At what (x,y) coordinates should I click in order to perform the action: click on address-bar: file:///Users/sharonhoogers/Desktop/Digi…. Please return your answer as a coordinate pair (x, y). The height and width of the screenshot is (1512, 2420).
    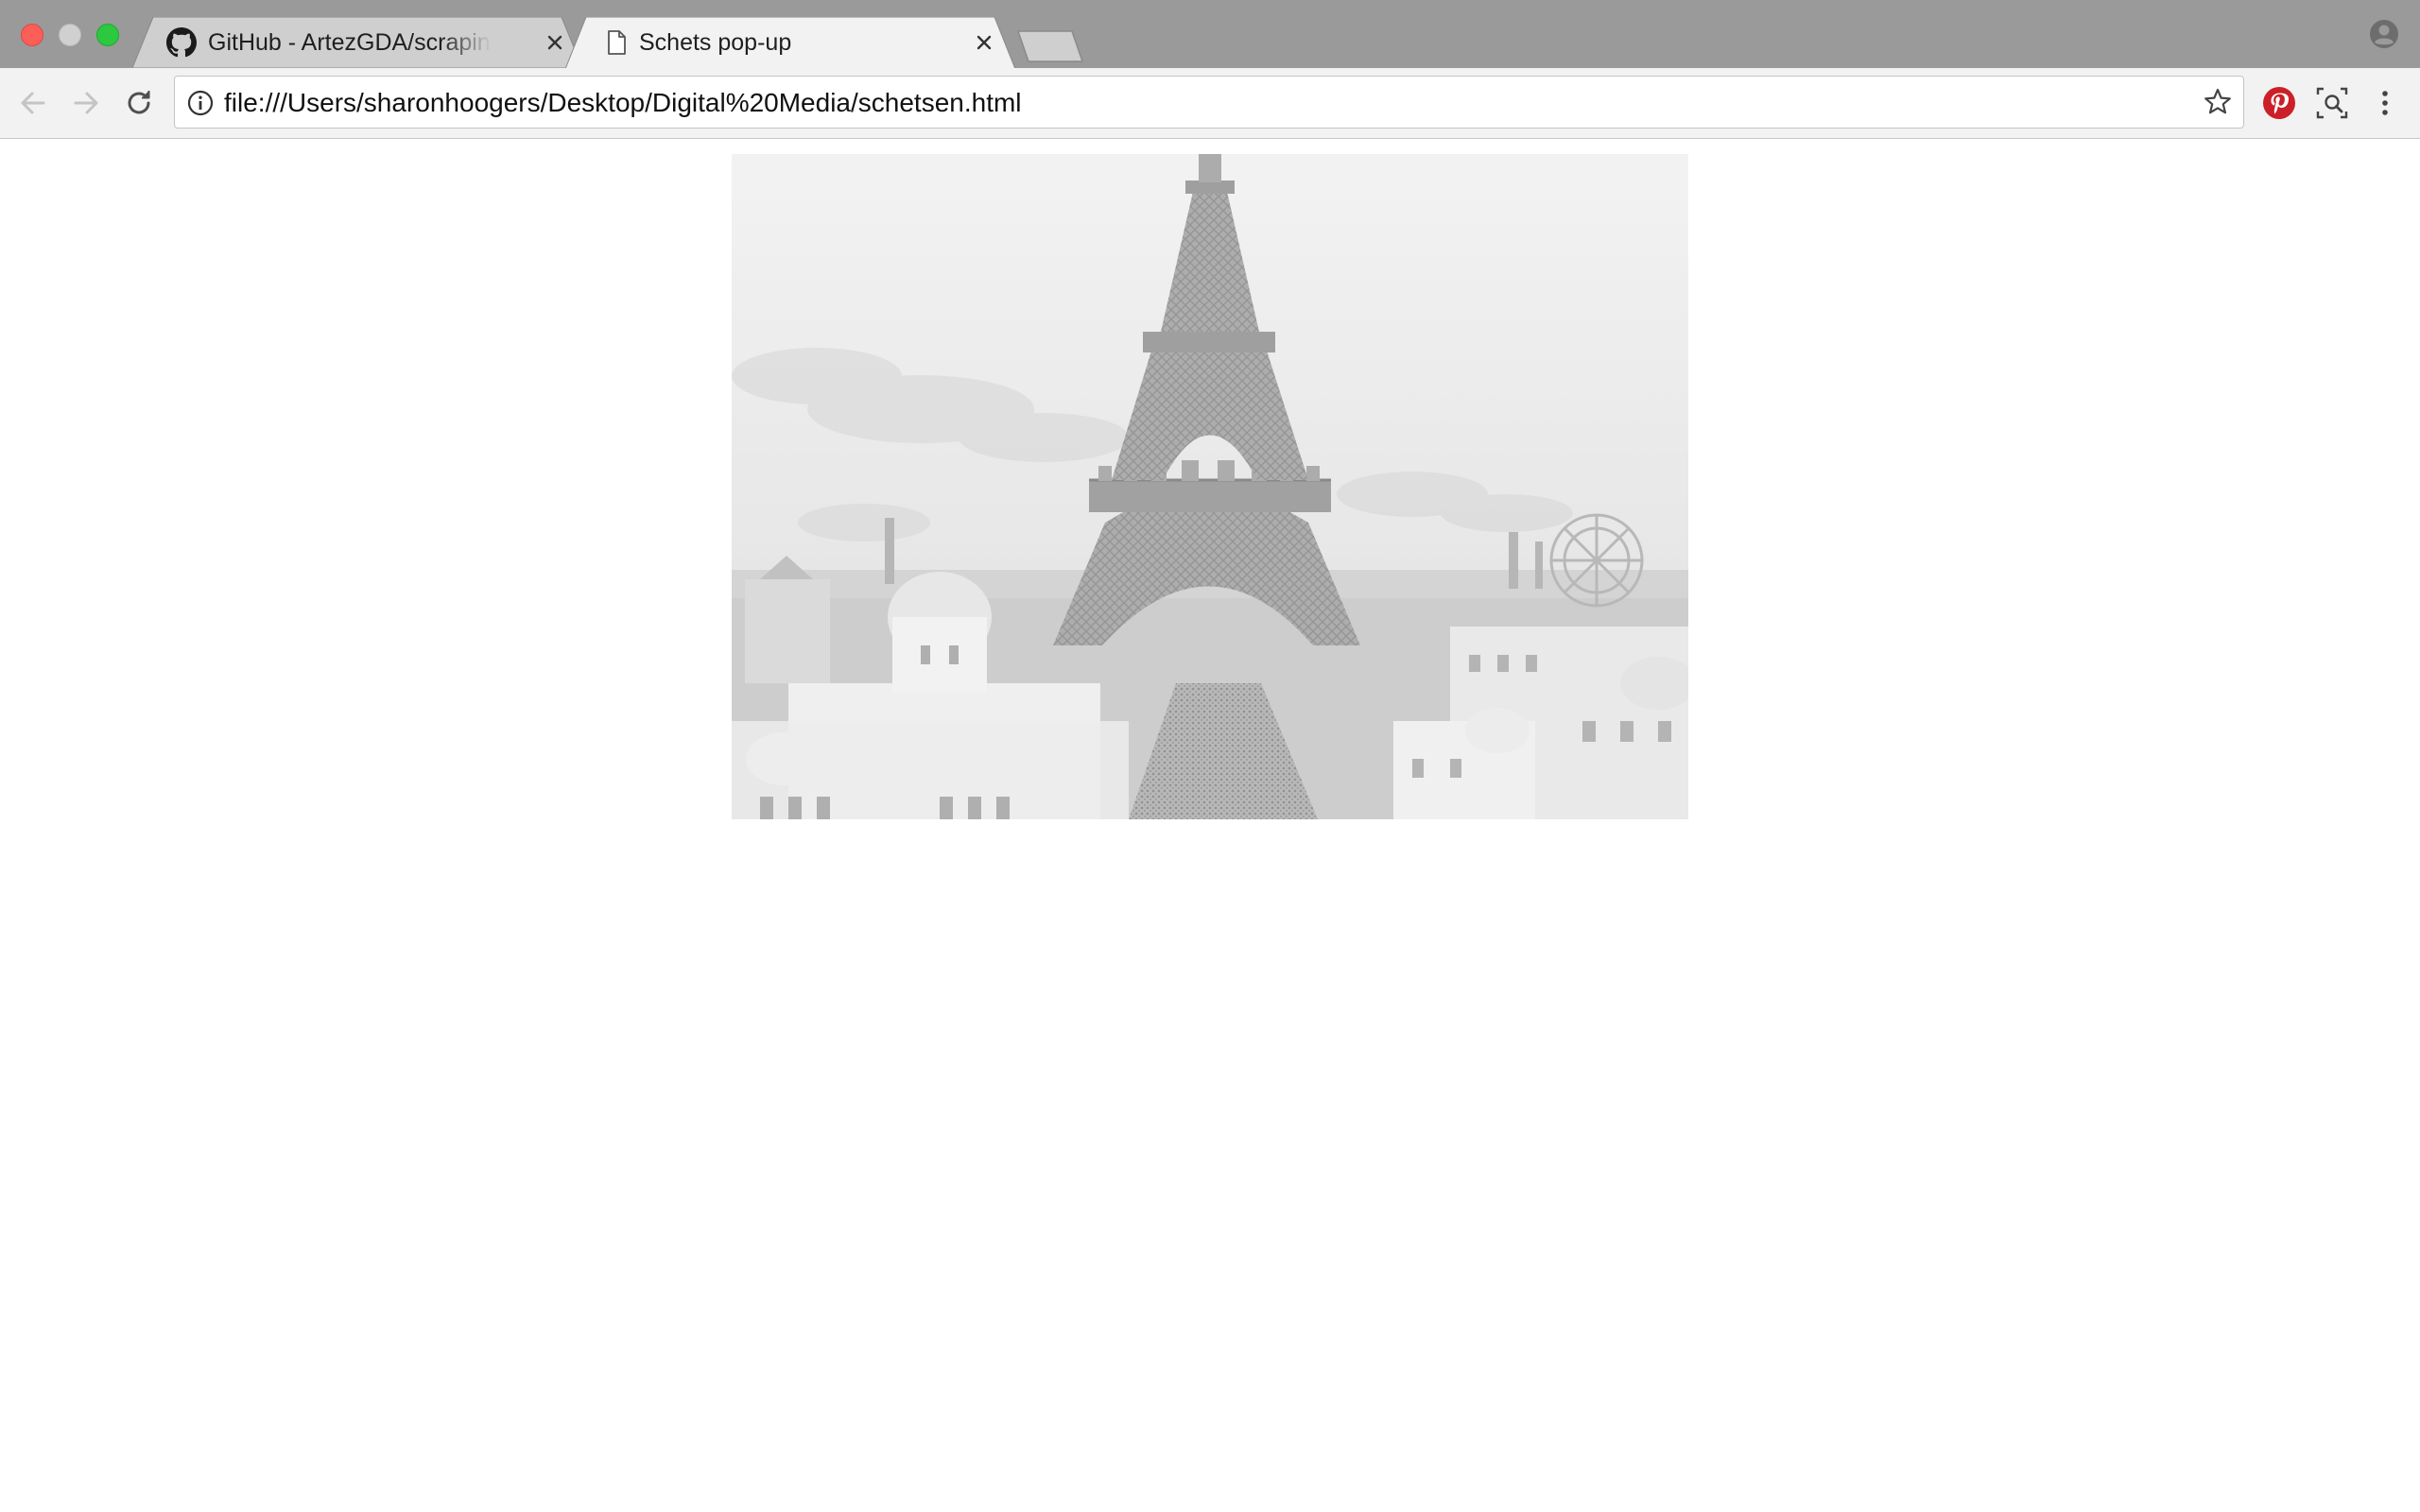
    Looking at the image, I should click on (1209, 102).